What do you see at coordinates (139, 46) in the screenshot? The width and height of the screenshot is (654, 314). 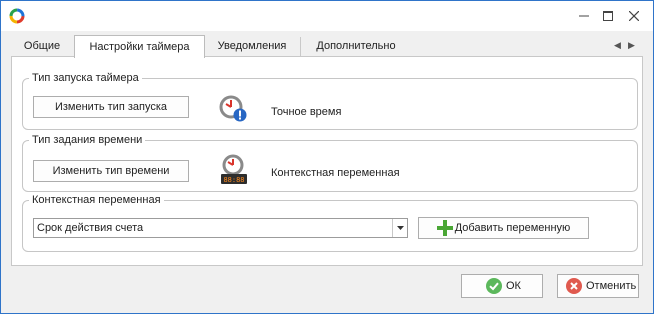 I see `tab-timer-settings: Настройки таймера` at bounding box center [139, 46].